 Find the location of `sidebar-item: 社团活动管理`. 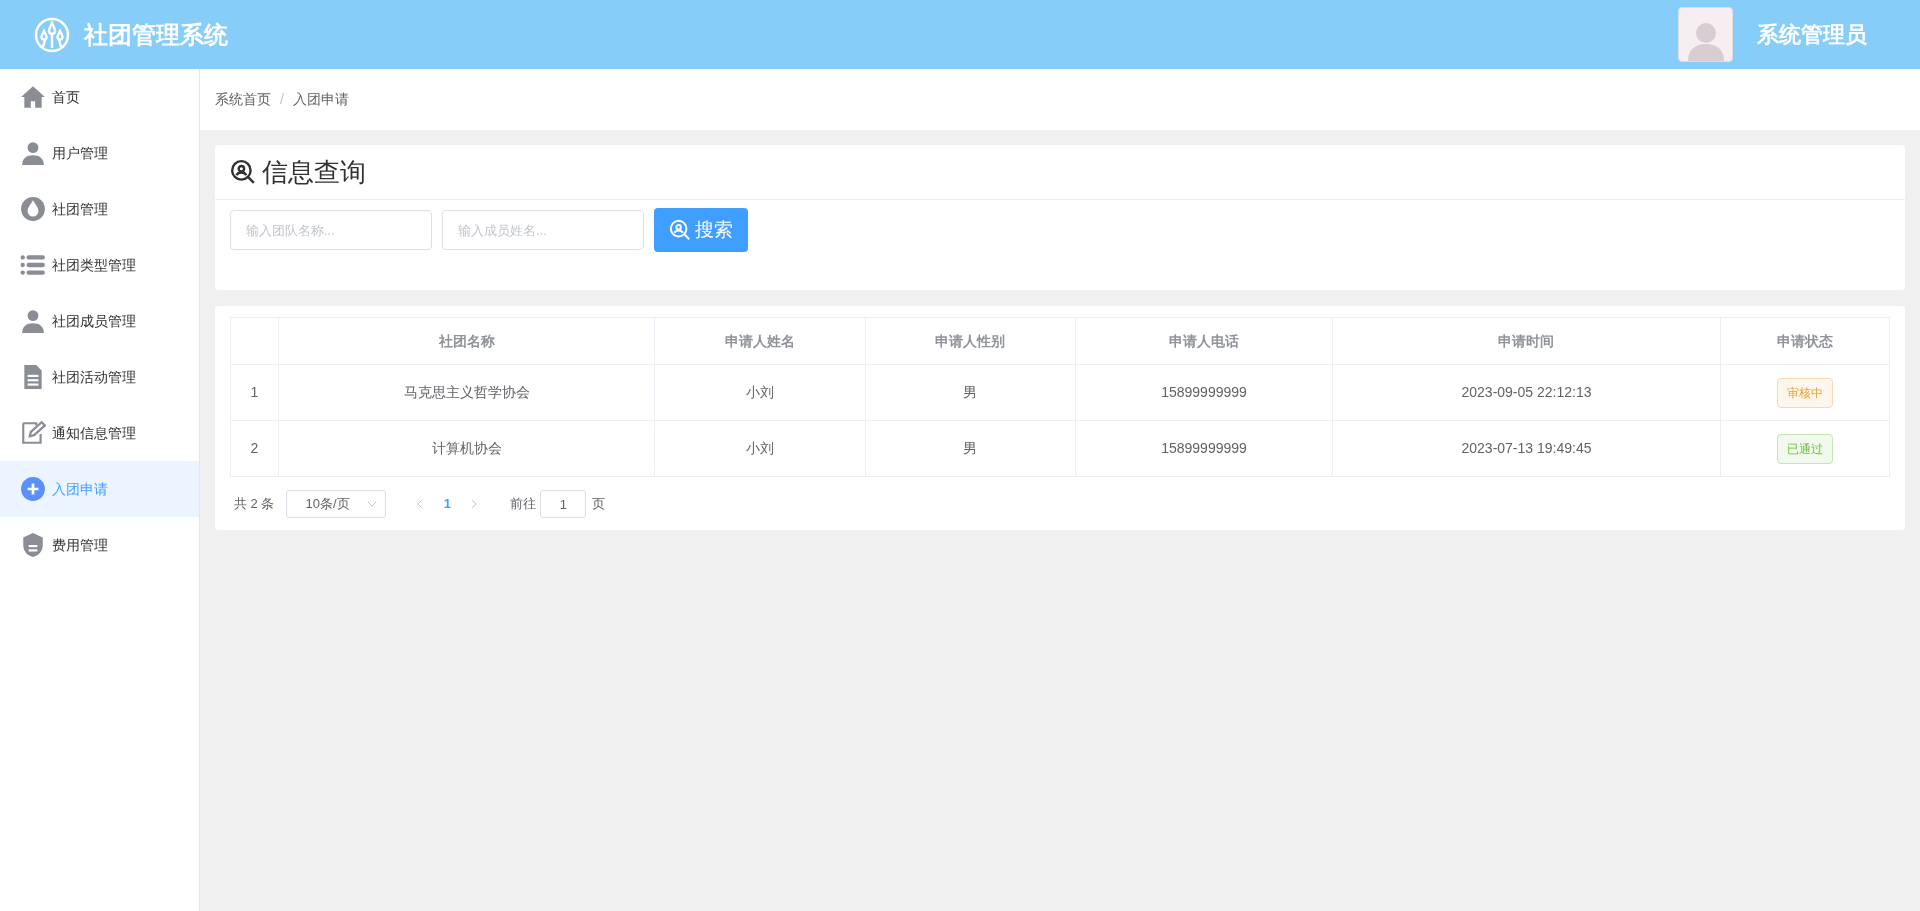

sidebar-item: 社团活动管理 is located at coordinates (99, 377).